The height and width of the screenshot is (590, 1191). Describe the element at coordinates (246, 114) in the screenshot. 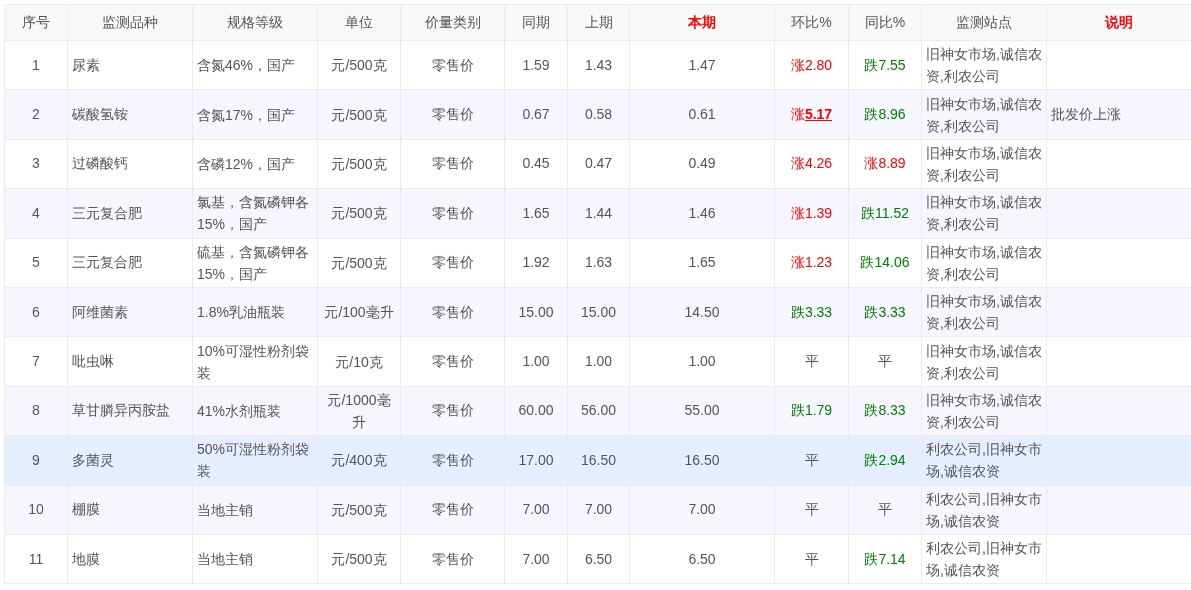

I see `table-cell: 含氮17%，国产` at that location.